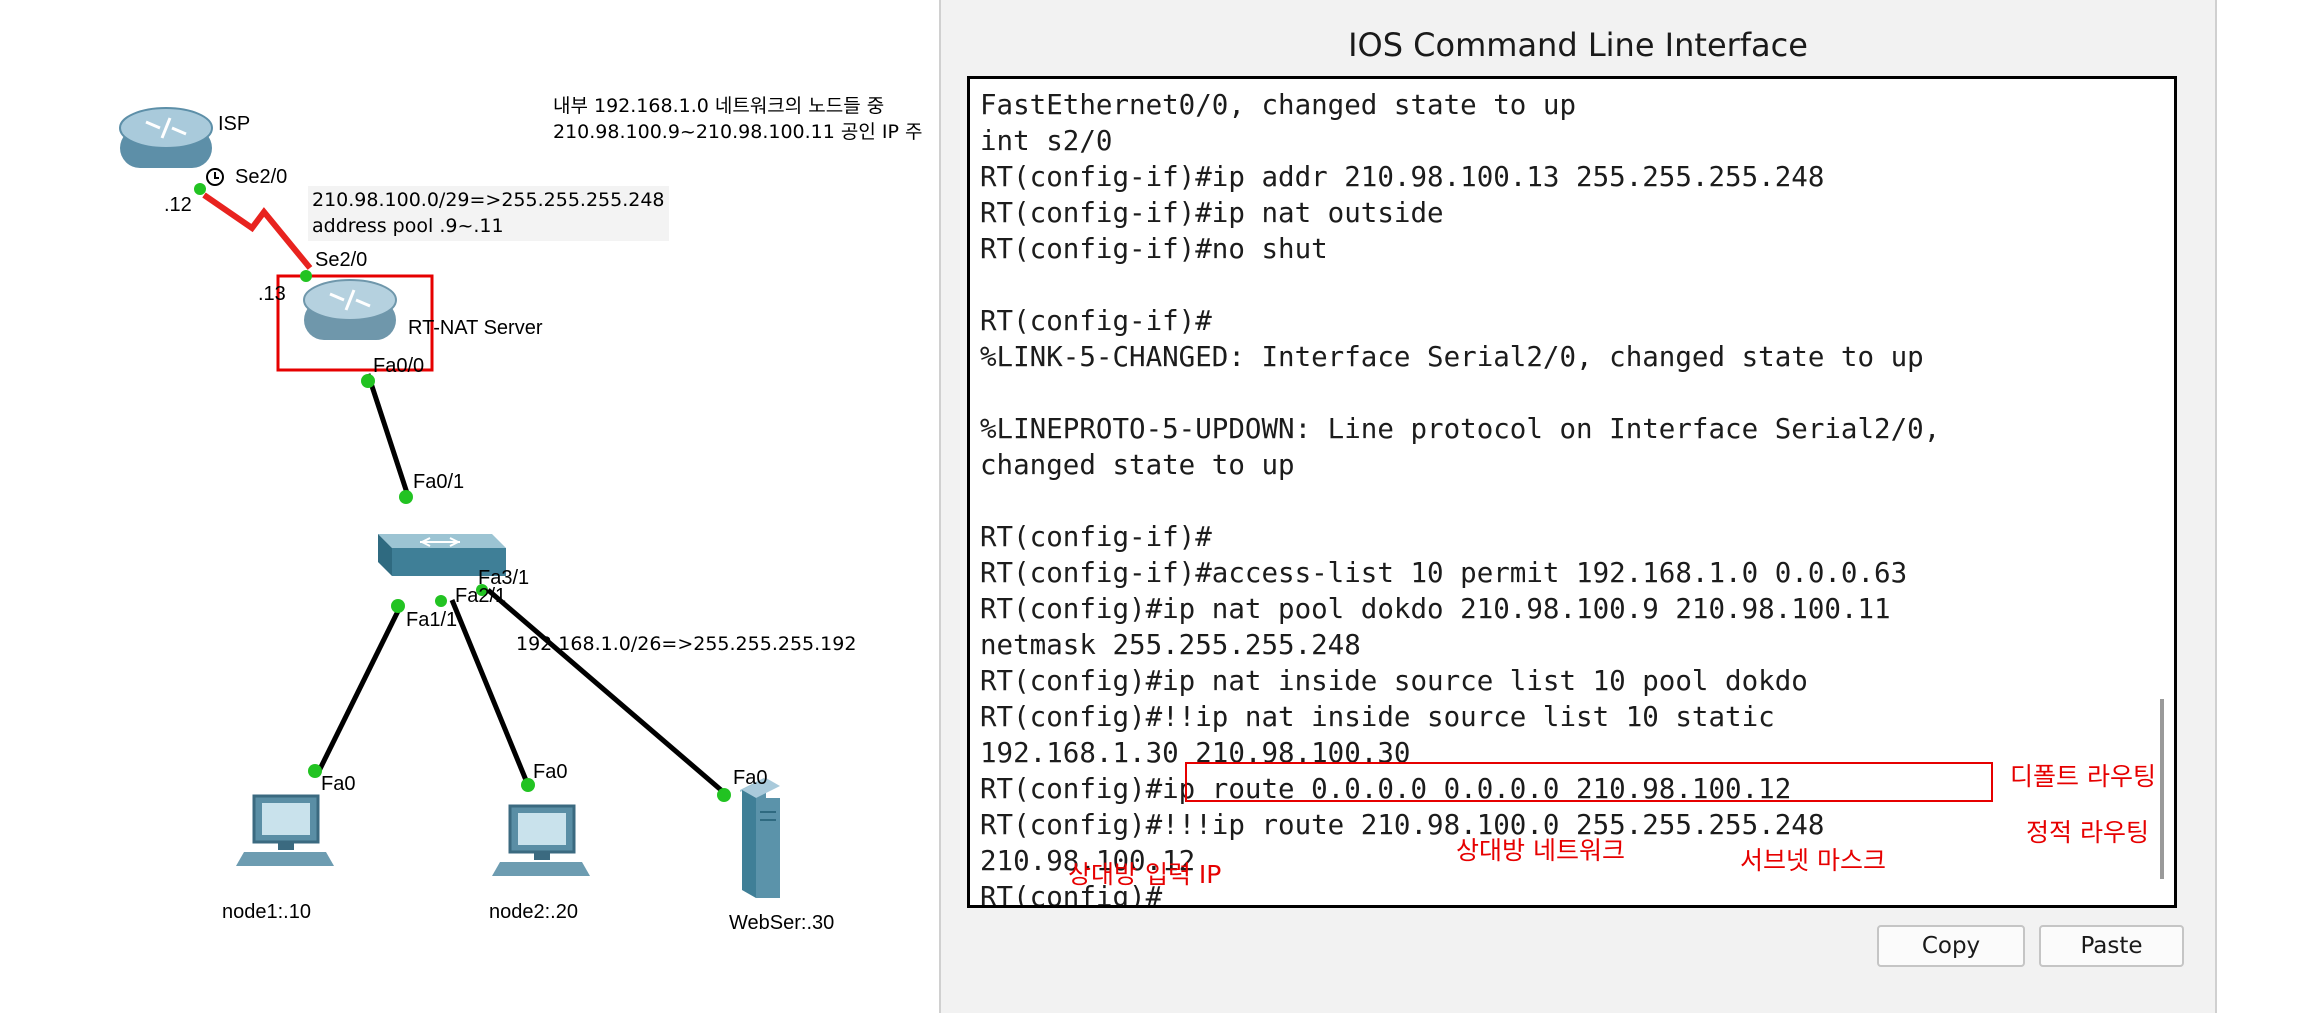 The height and width of the screenshot is (1013, 2324). Describe the element at coordinates (350, 309) in the screenshot. I see `rt-nat-router-icon` at that location.